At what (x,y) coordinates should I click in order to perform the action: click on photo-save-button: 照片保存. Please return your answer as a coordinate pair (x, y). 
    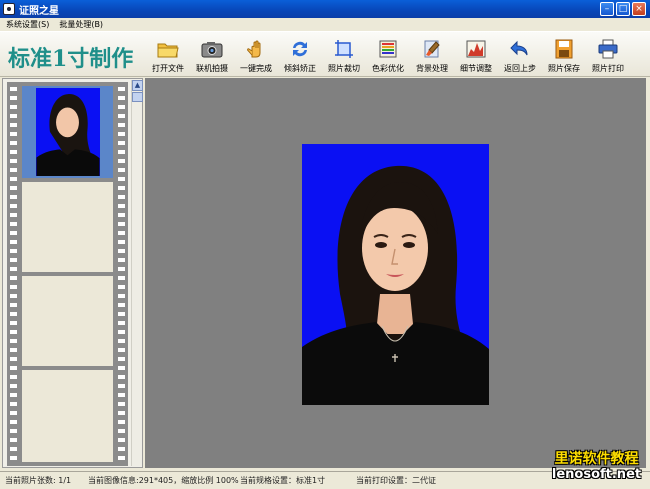
    Looking at the image, I should click on (564, 55).